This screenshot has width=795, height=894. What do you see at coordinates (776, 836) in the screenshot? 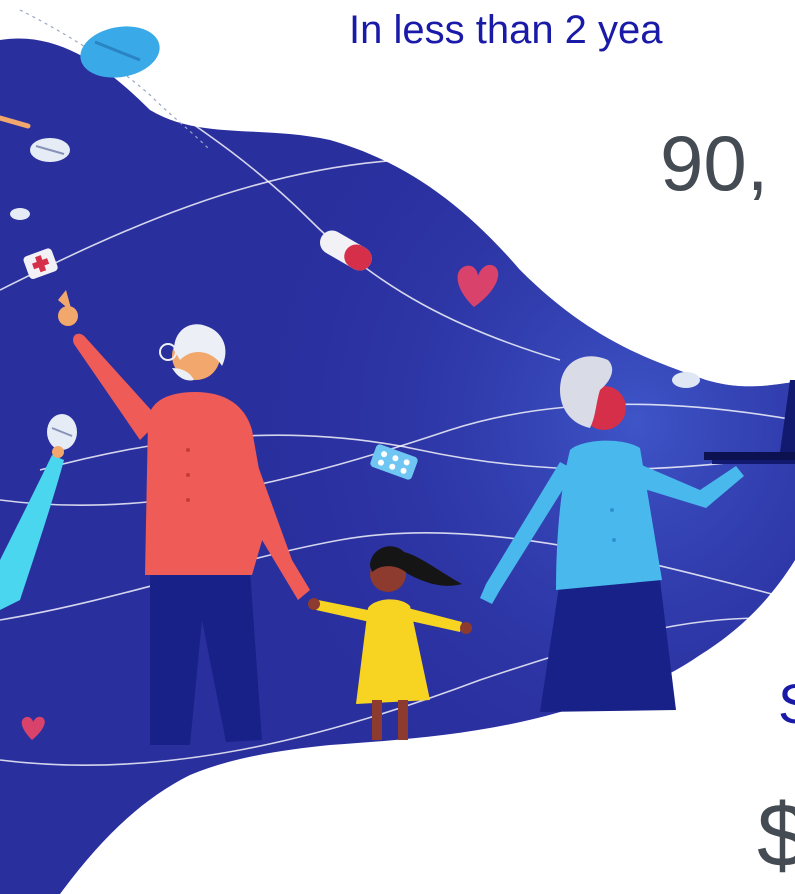
I see `tertiary-stat: $` at bounding box center [776, 836].